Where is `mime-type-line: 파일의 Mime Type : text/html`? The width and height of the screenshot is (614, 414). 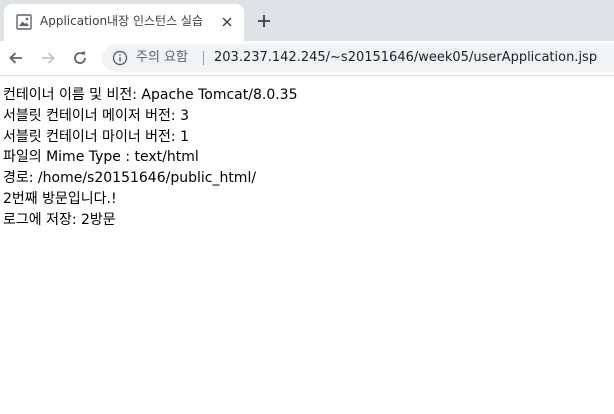
mime-type-line: 파일의 Mime Type : text/html is located at coordinates (101, 157).